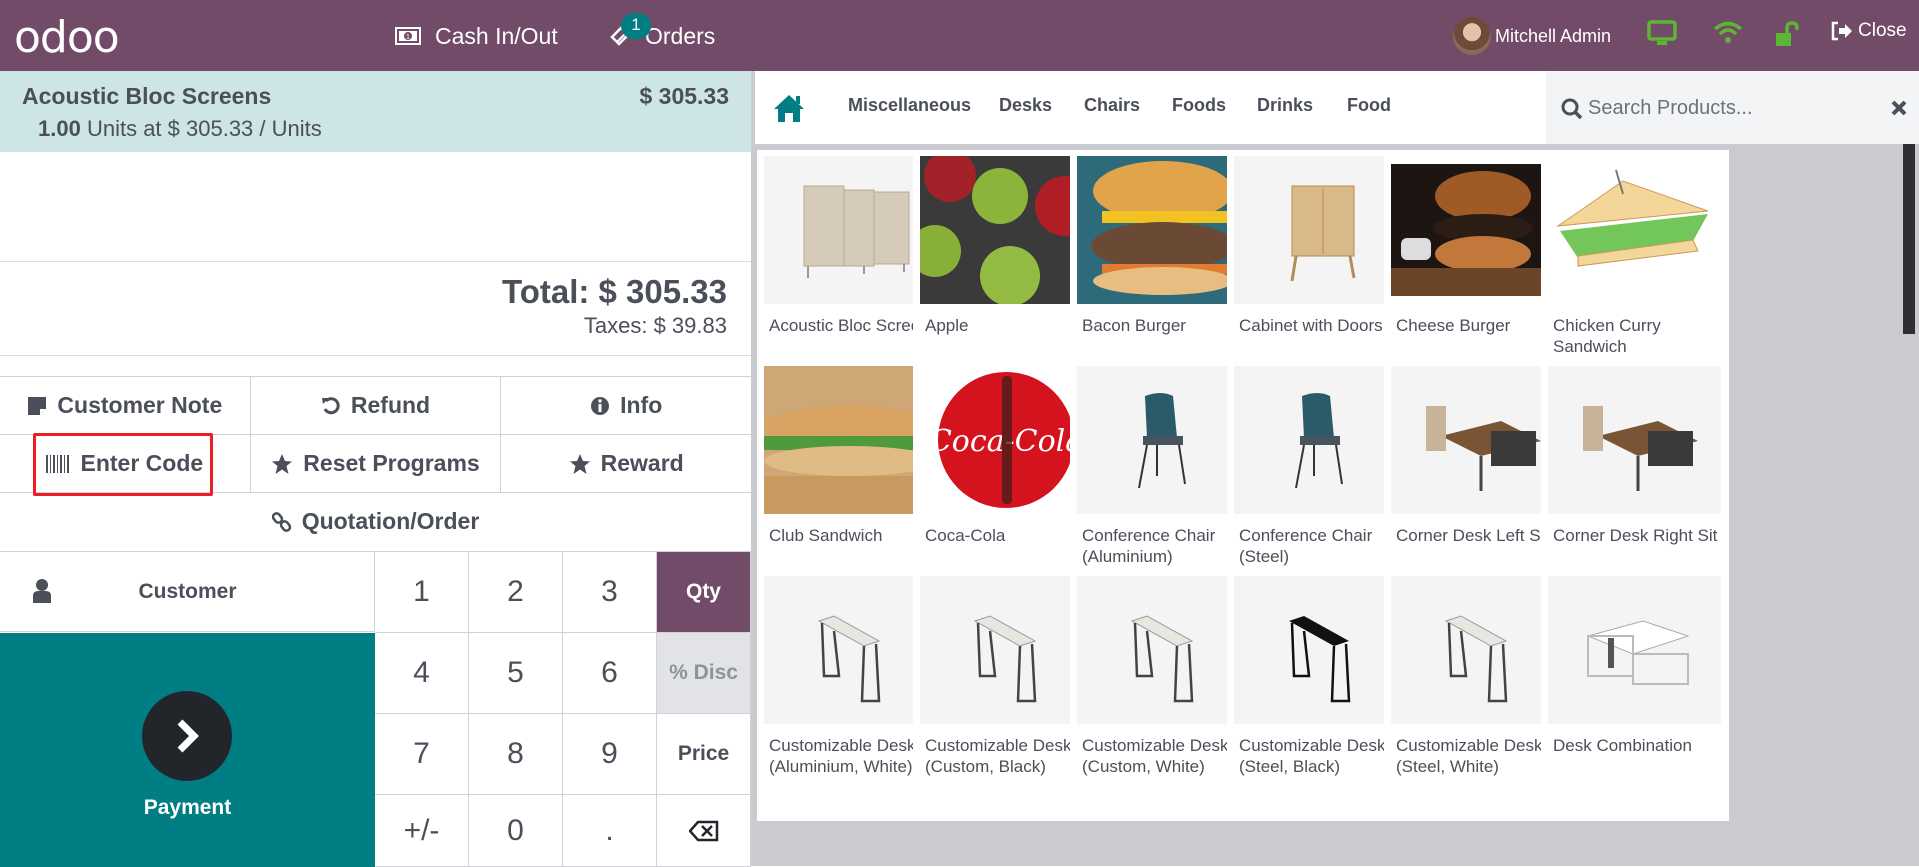 The height and width of the screenshot is (867, 1919). What do you see at coordinates (655, 325) in the screenshot?
I see `order-taxes: Taxes: $ 39.83` at bounding box center [655, 325].